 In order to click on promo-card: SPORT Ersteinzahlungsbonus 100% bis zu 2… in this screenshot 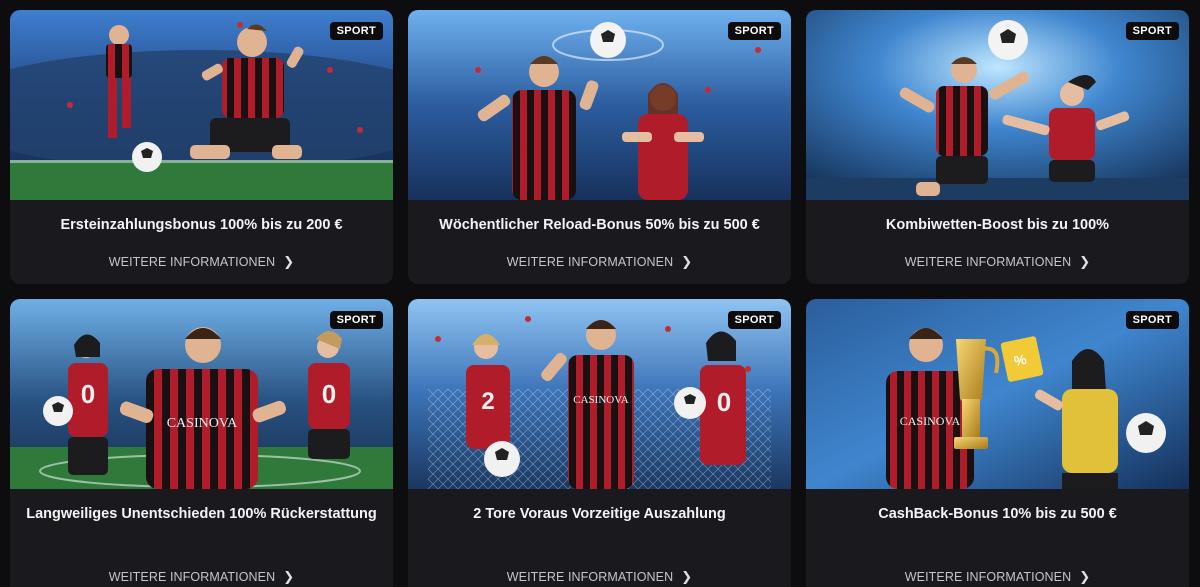, I will do `click(201, 147)`.